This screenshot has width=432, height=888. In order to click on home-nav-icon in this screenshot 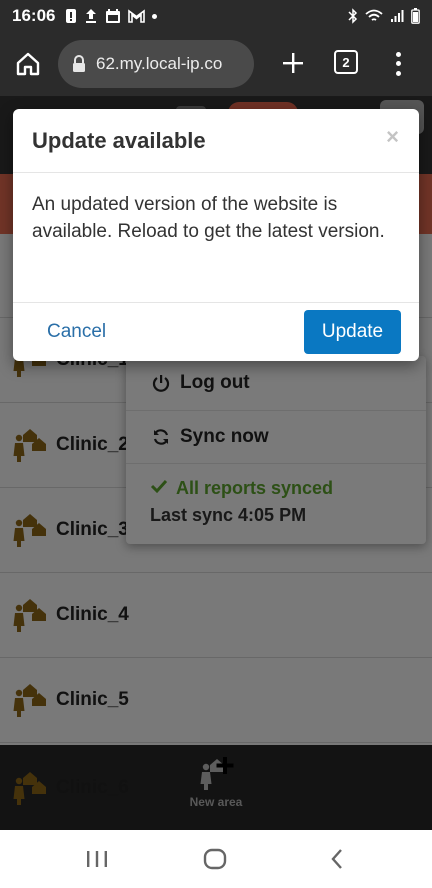, I will do `click(215, 859)`.